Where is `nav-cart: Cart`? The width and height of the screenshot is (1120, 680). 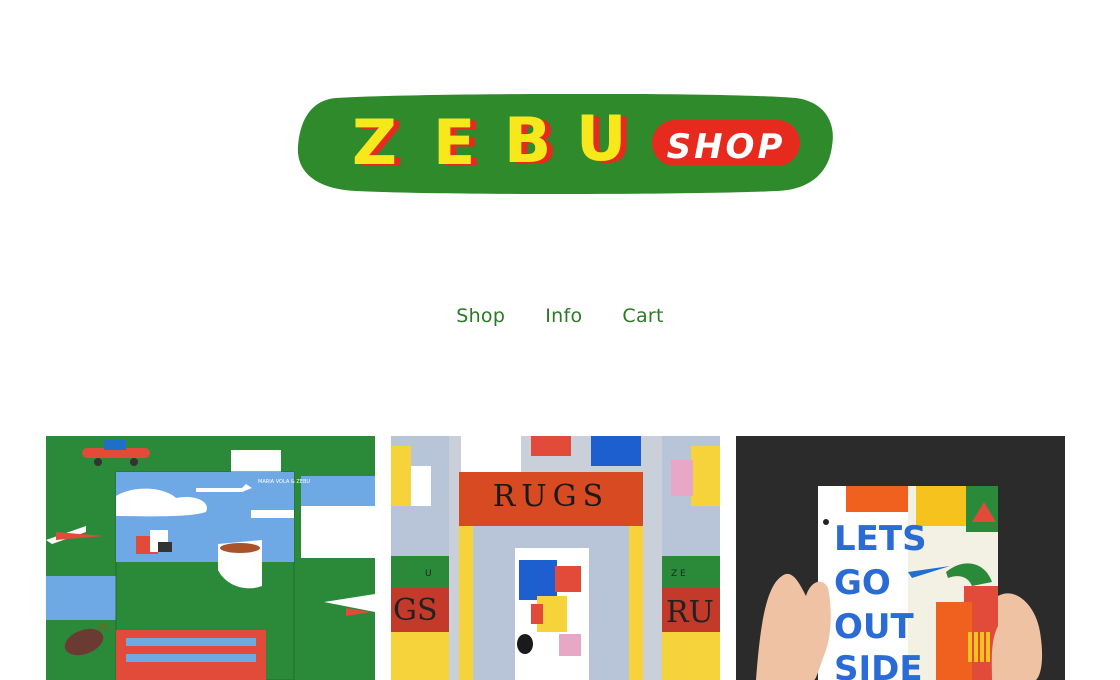
nav-cart: Cart is located at coordinates (642, 318).